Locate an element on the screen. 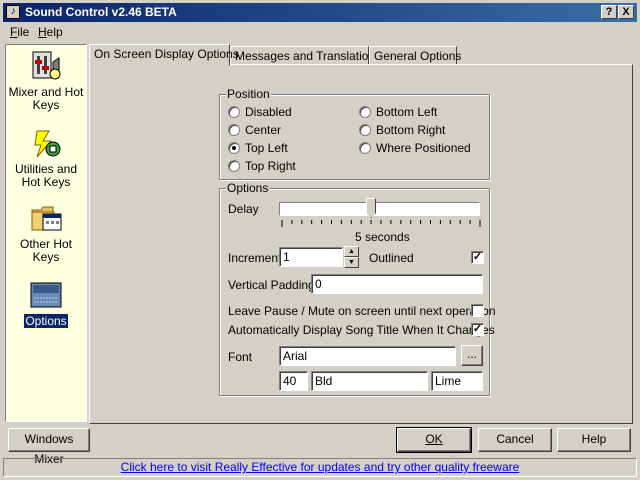  ok-button: OK is located at coordinates (434, 440).